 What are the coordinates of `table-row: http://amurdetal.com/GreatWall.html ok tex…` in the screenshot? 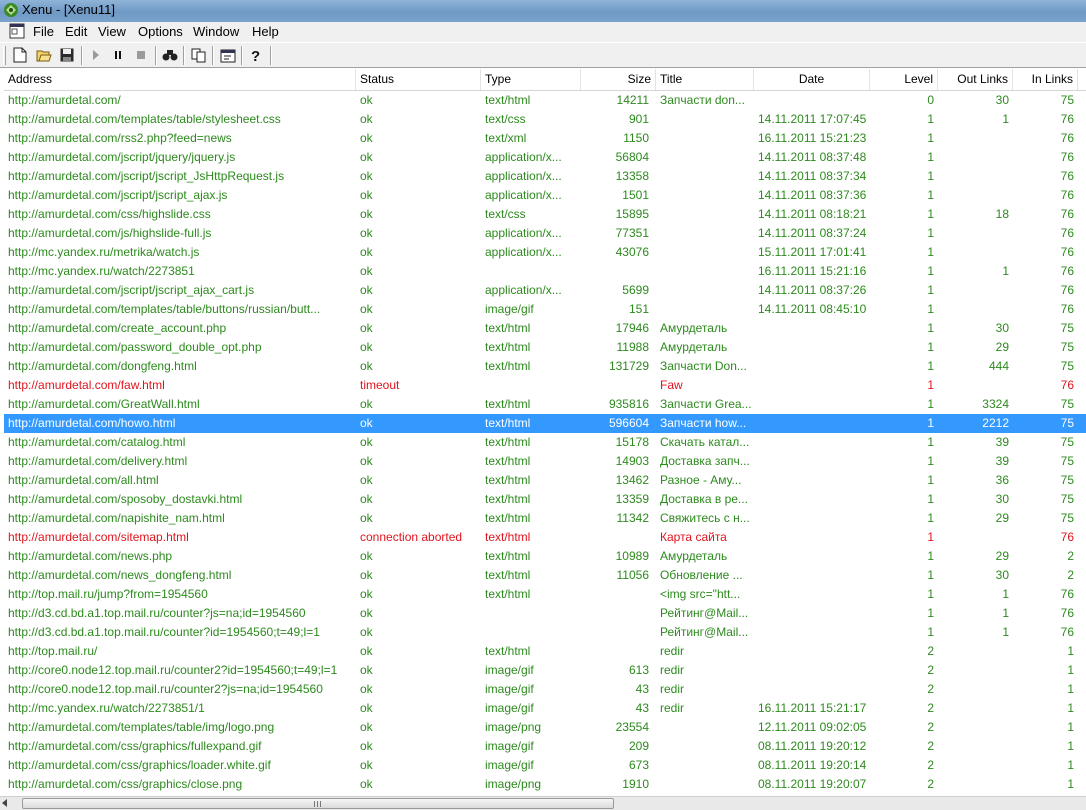 It's located at (545, 404).